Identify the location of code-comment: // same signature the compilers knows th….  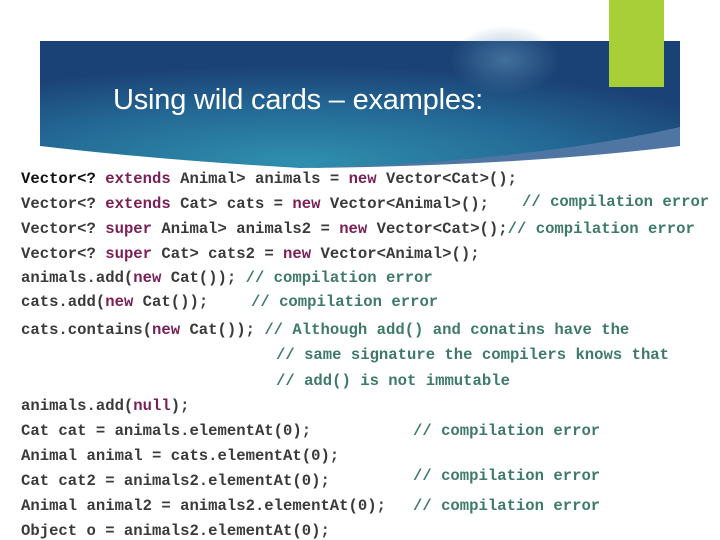
(473, 355).